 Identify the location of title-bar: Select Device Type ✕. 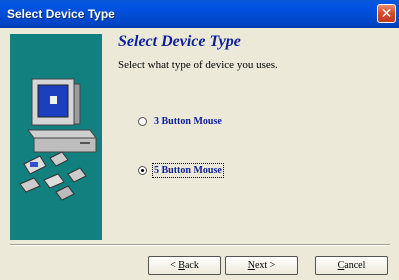
(199, 14).